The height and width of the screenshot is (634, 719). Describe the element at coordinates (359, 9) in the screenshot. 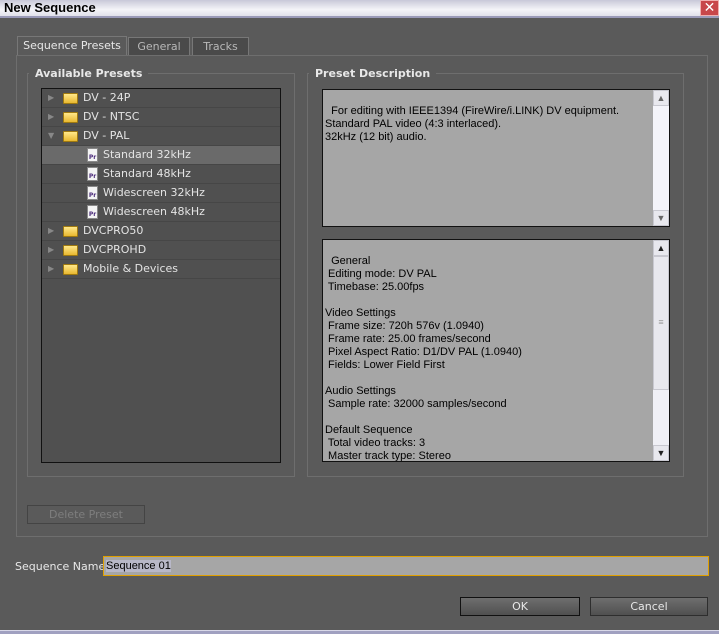

I see `title-bar: New Sequence ✕` at that location.